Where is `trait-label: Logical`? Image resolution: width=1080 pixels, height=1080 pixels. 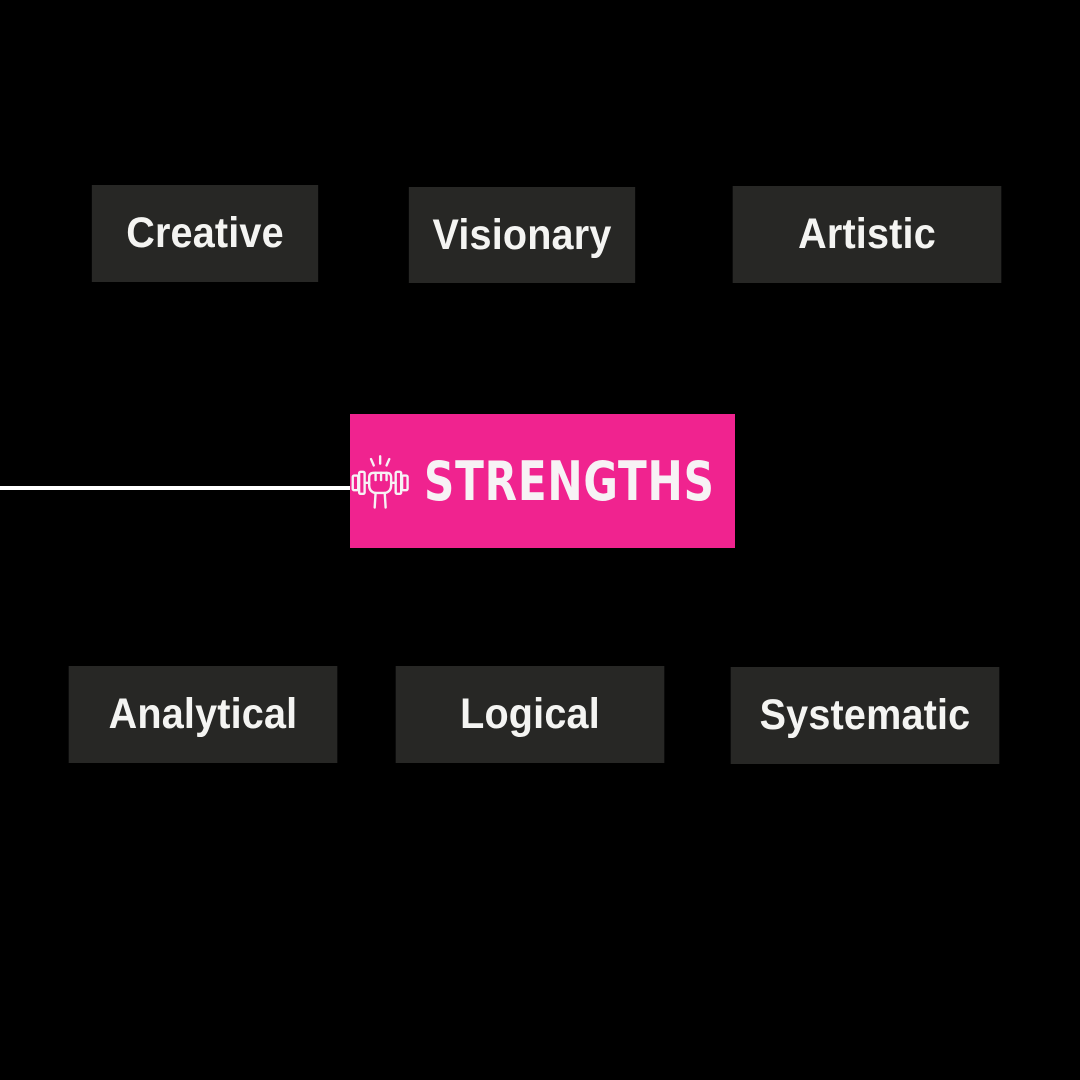 trait-label: Logical is located at coordinates (530, 714).